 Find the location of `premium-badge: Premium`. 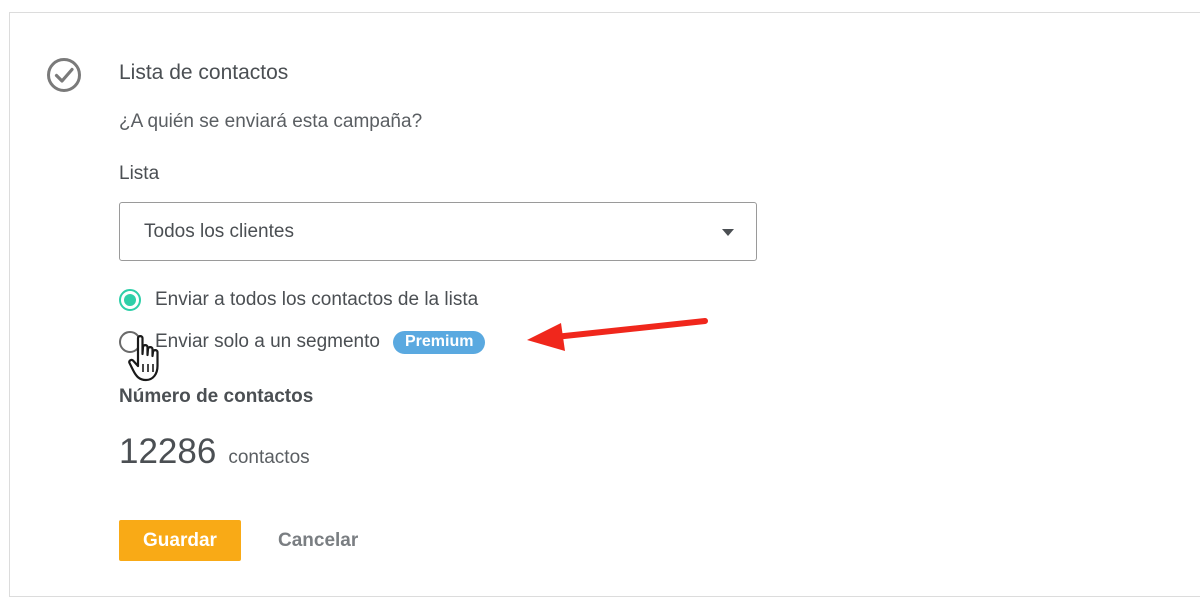

premium-badge: Premium is located at coordinates (439, 342).